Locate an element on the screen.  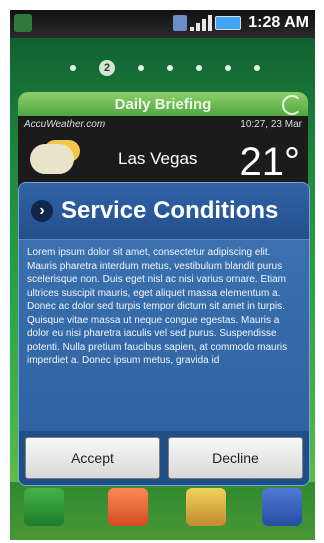
sync-icon is located at coordinates (180, 23).